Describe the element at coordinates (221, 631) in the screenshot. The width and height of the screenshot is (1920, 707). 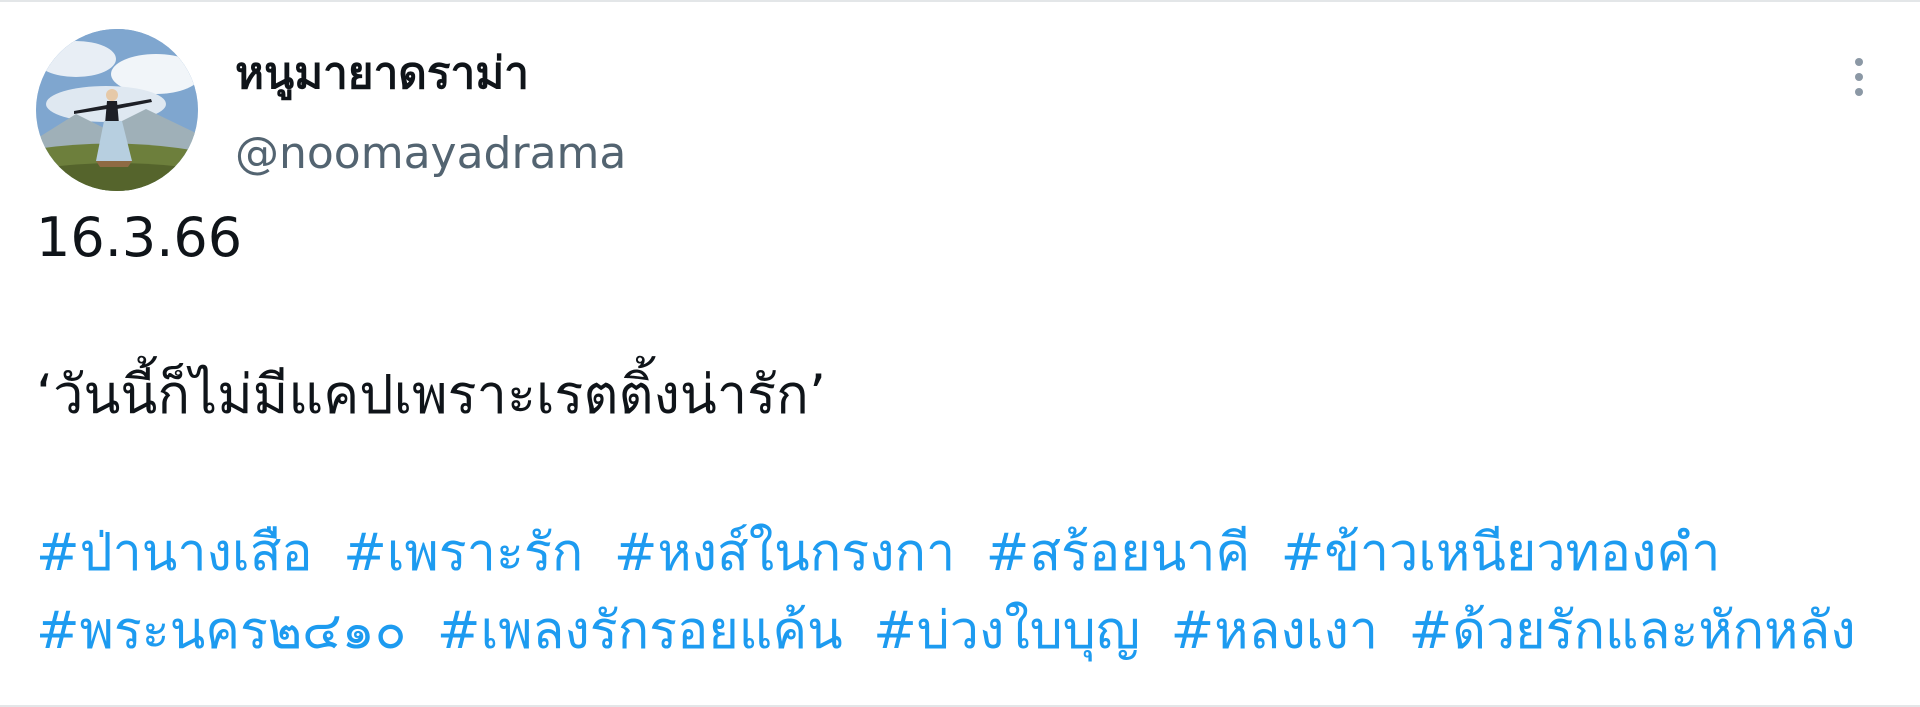
I see `hashtag-link: #พระนคร๒๔๑๐` at that location.